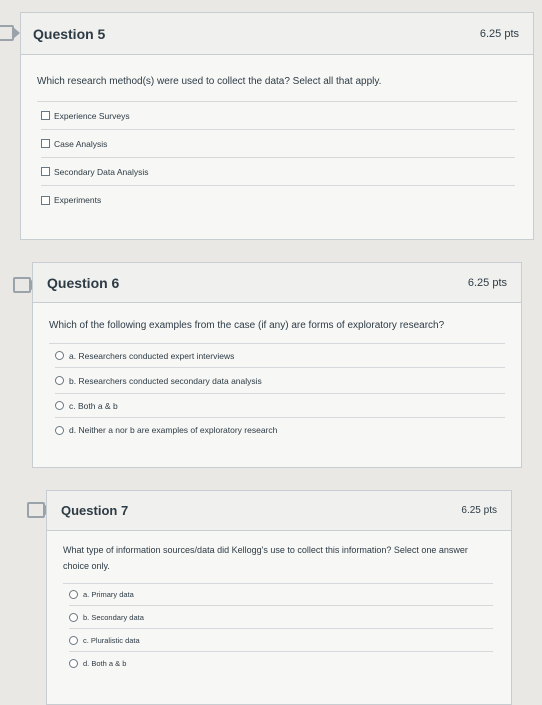 The width and height of the screenshot is (542, 705). I want to click on question-7-points: 6.25 pts, so click(479, 510).